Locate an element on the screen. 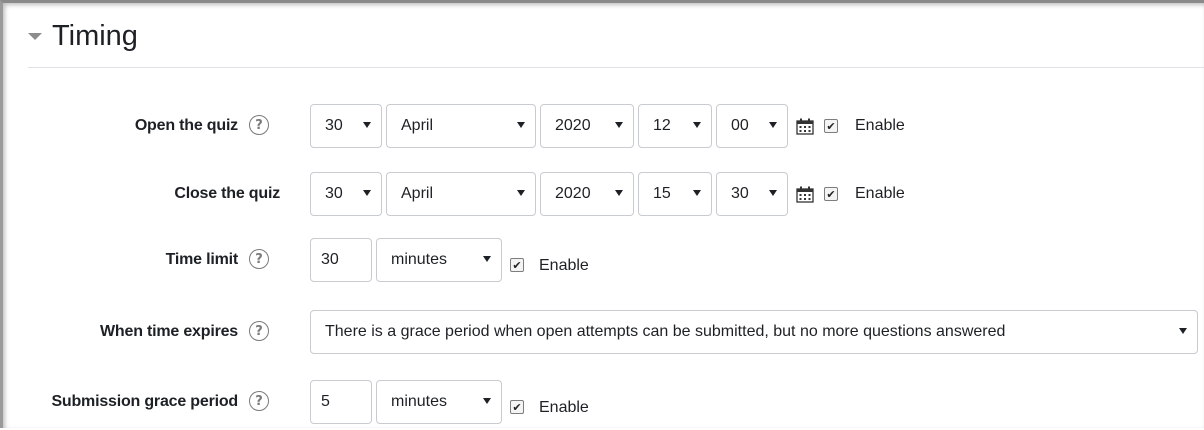 The width and height of the screenshot is (1204, 430). close-month-select: April is located at coordinates (461, 194).